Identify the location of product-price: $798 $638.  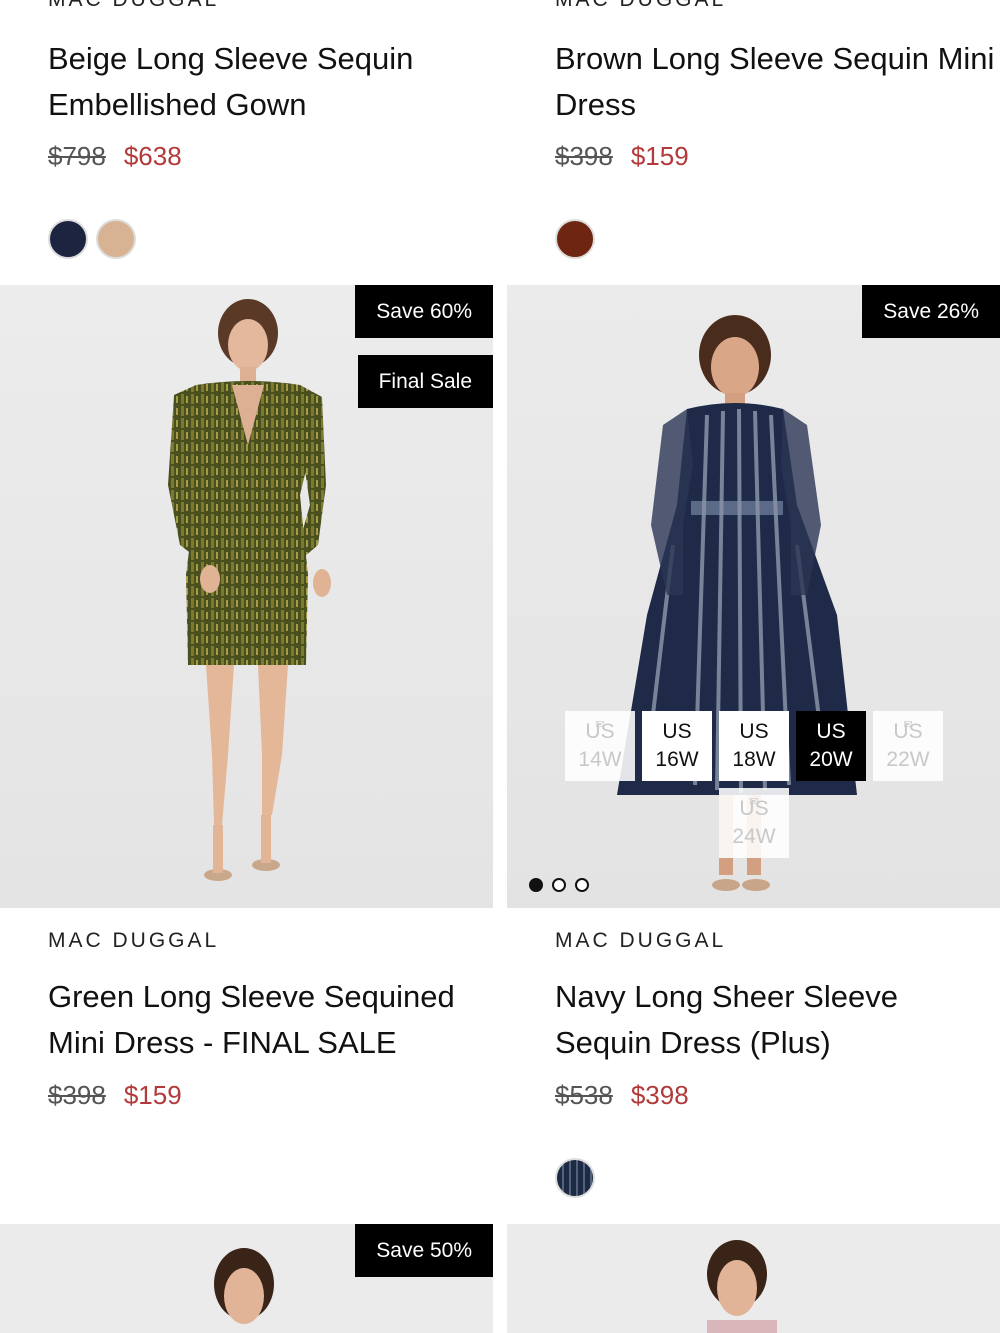
(115, 156).